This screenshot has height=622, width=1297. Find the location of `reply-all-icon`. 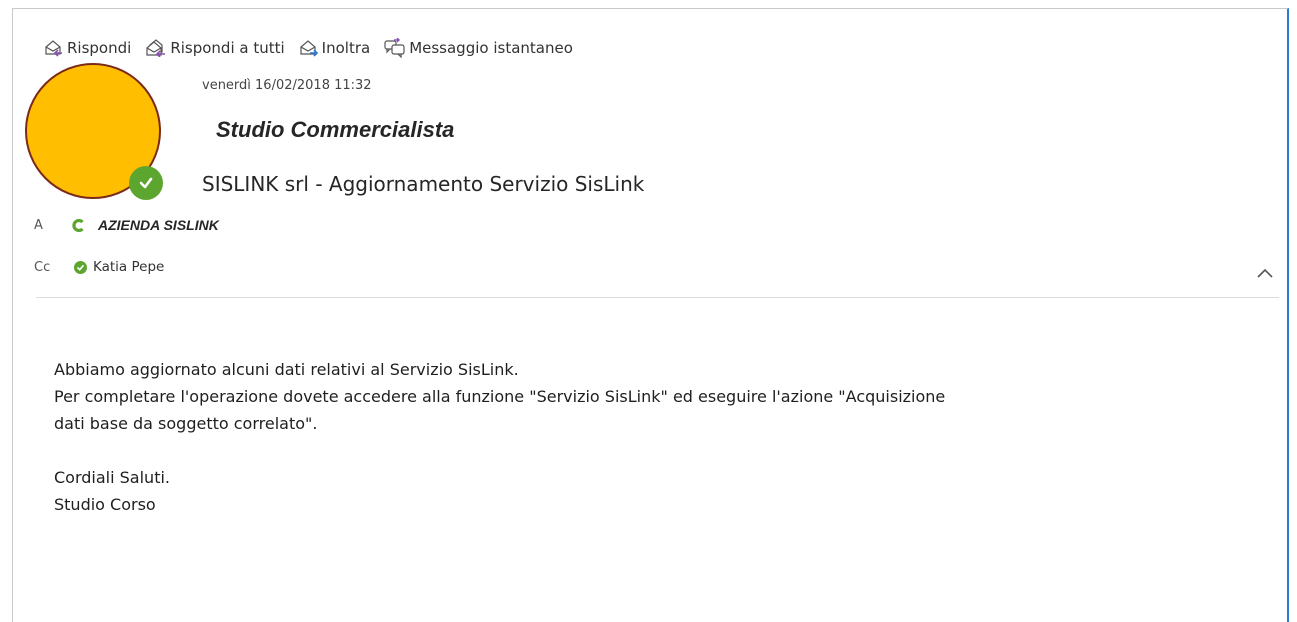

reply-all-icon is located at coordinates (156, 48).